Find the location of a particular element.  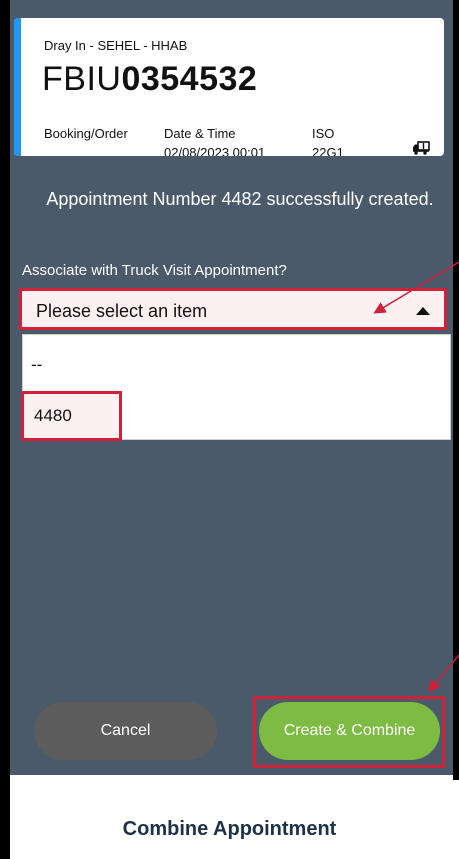

cancel-button: Cancel is located at coordinates (125, 731).